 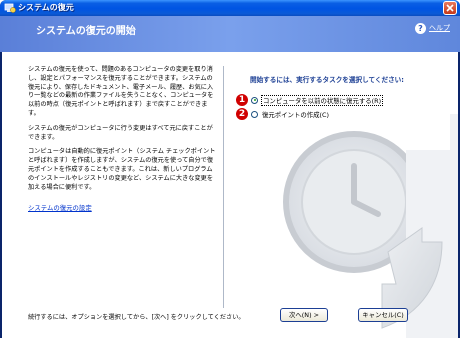 What do you see at coordinates (136, 317) in the screenshot?
I see `footer-instruction: 続行するには、オプションを選択してから、[次へ] をクリックしてください。` at bounding box center [136, 317].